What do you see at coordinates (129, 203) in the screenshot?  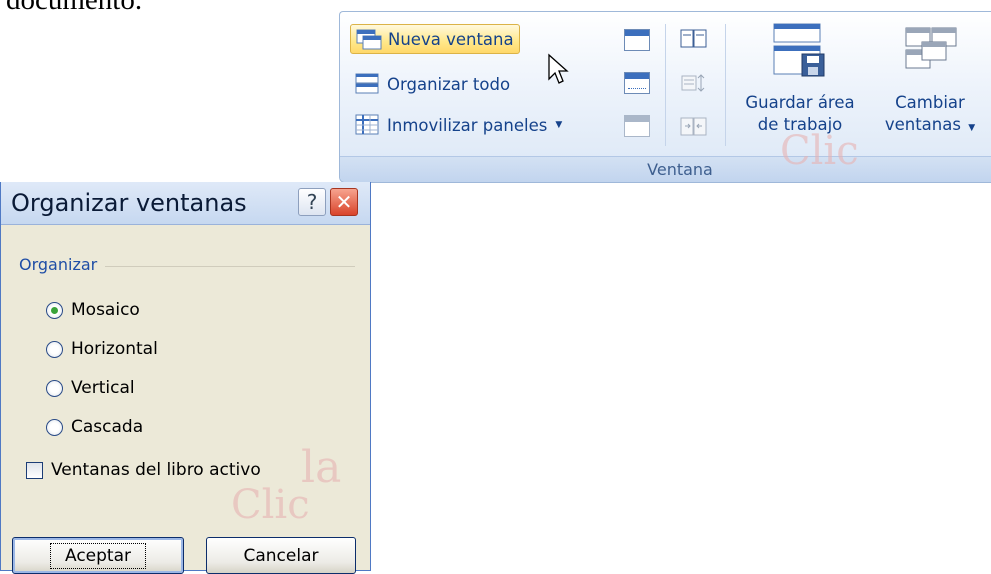 I see `dialog-title: Organizar ventanas` at bounding box center [129, 203].